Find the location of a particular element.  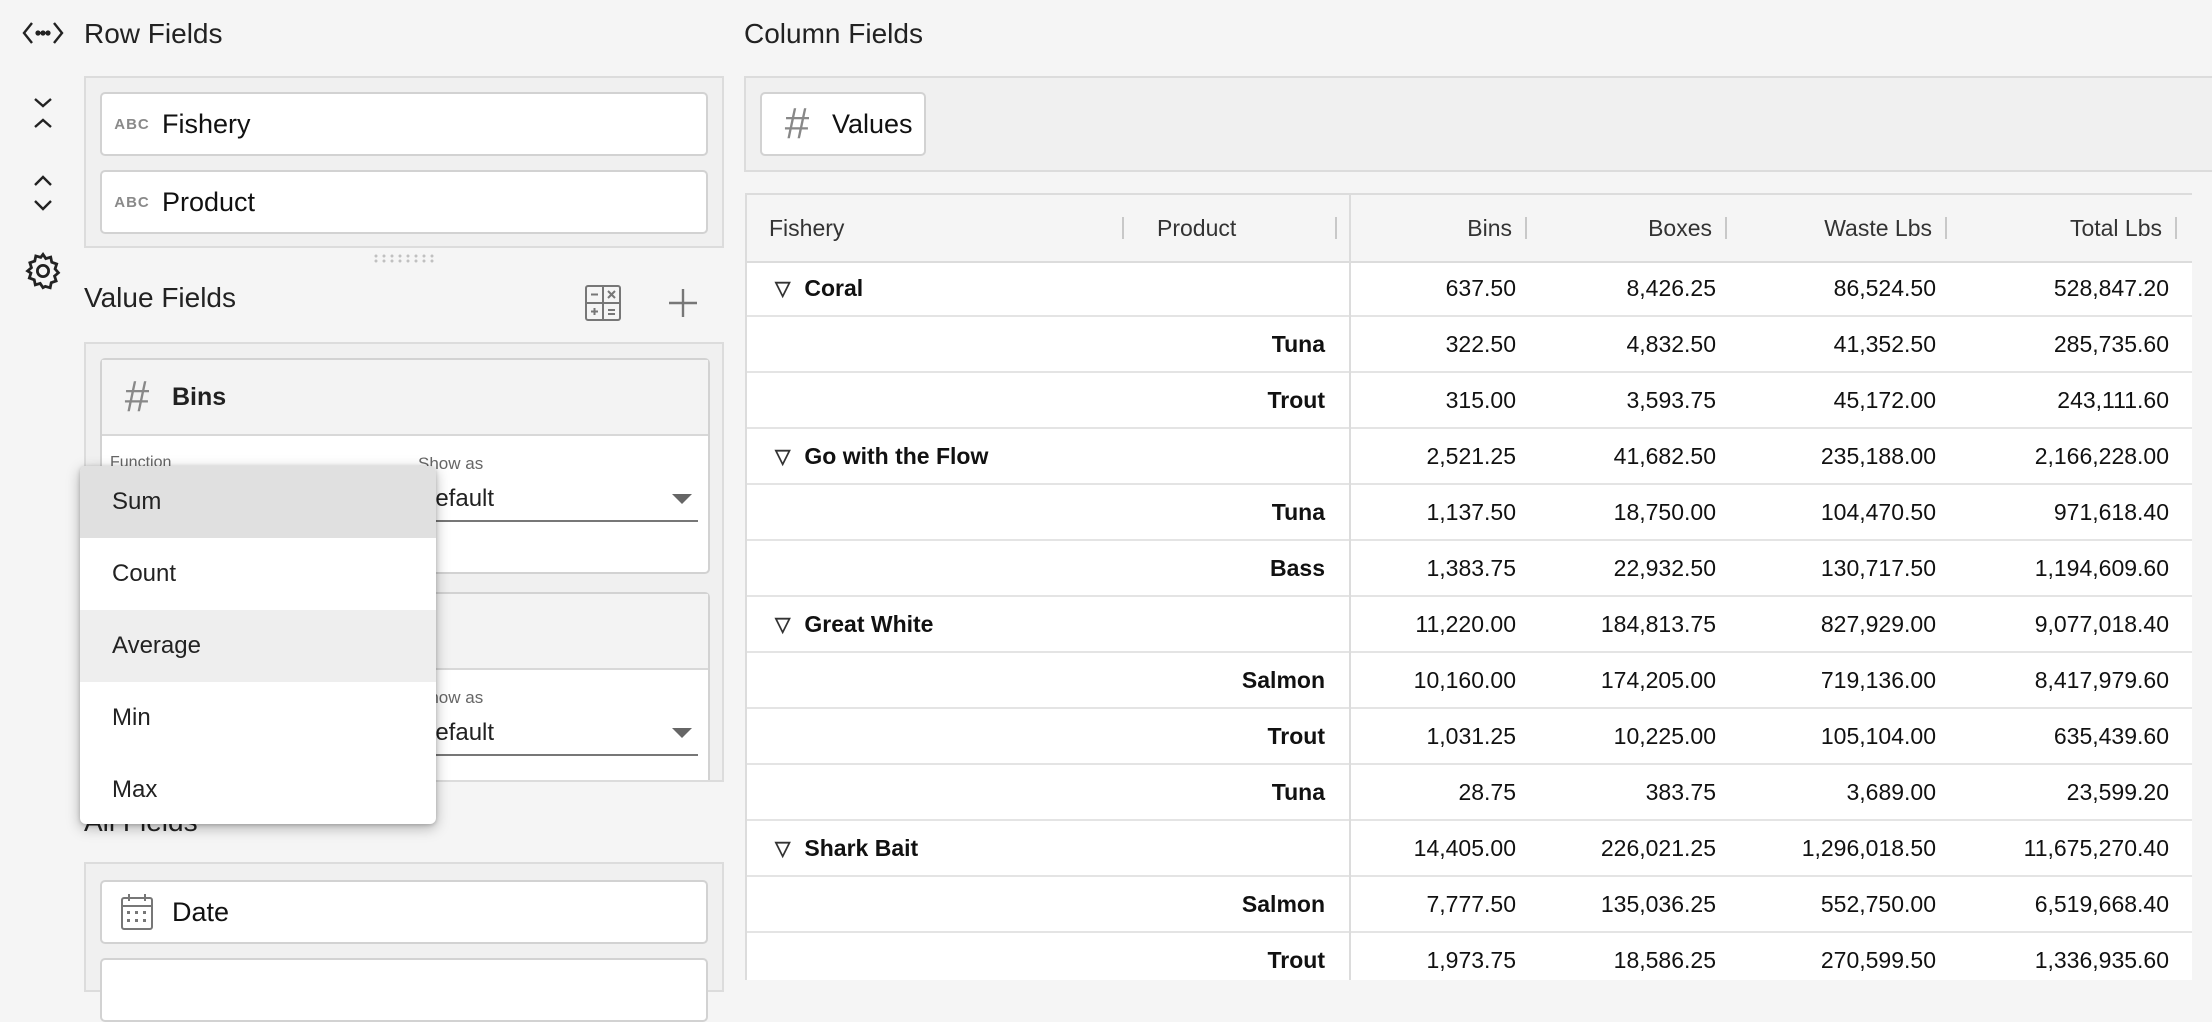

all-field is located at coordinates (404, 990).